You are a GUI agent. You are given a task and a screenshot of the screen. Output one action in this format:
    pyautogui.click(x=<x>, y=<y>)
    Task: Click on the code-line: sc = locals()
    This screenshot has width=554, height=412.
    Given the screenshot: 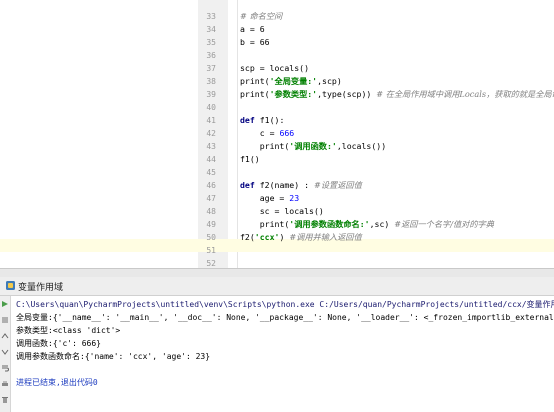 What is the action you would take?
    pyautogui.click(x=282, y=211)
    